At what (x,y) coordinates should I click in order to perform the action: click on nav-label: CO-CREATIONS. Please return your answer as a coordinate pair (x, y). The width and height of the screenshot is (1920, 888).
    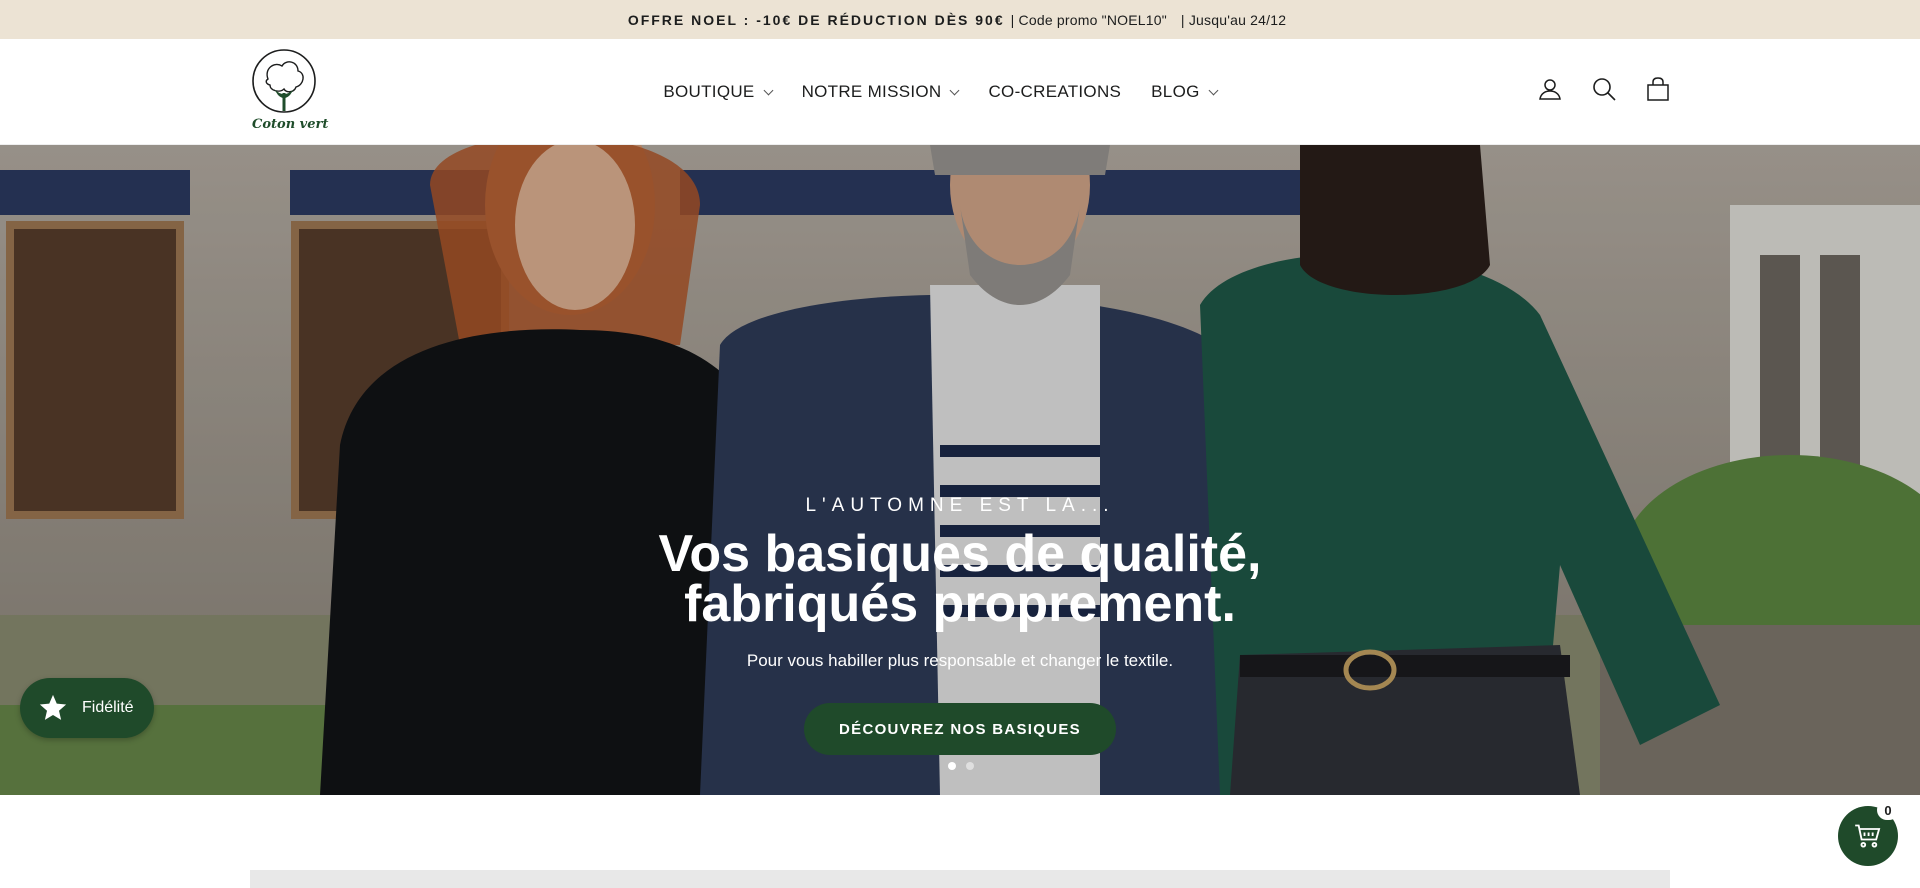
    Looking at the image, I should click on (1055, 91).